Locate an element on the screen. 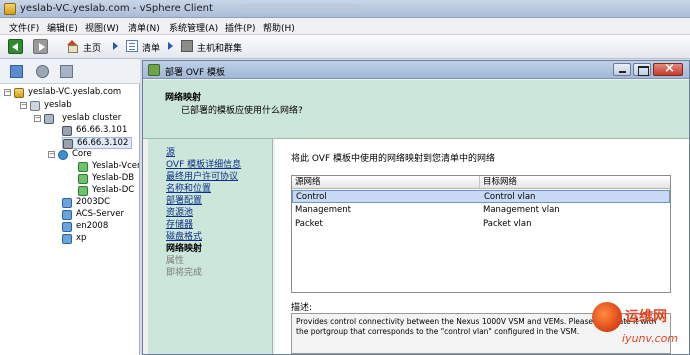 This screenshot has width=690, height=355. tree-node-vm: xp is located at coordinates (97, 239).